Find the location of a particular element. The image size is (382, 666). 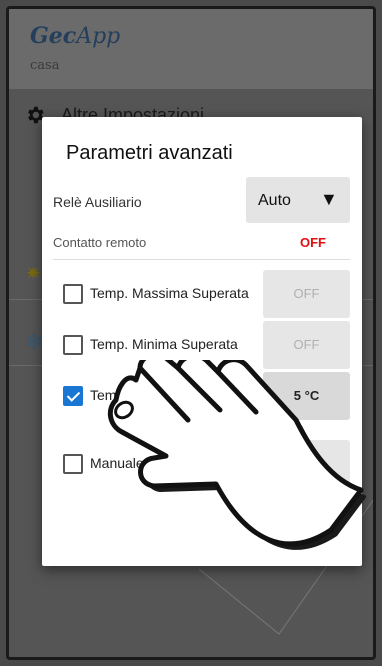

app-bar: GecApp casa is located at coordinates (191, 49).